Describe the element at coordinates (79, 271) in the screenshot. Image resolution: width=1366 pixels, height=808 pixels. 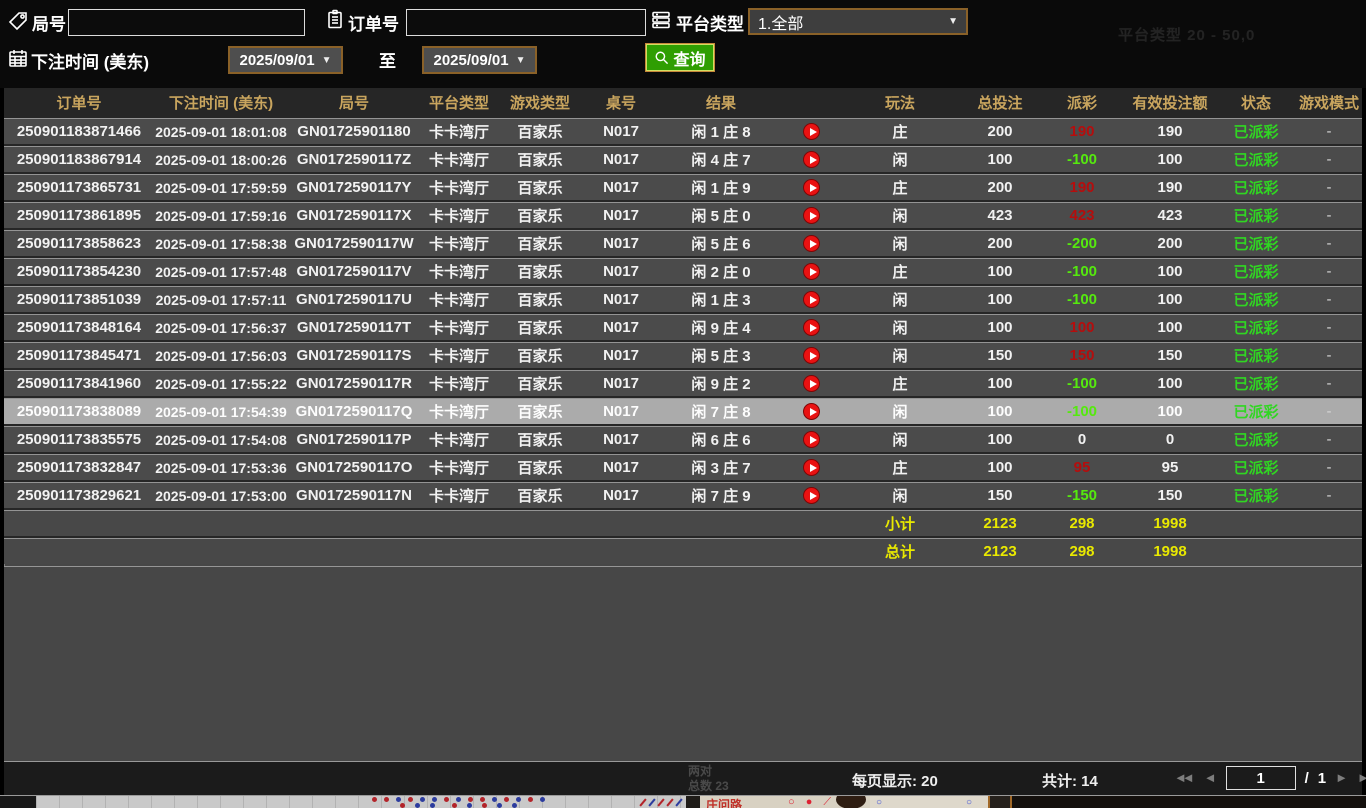
I see `cell-order-number: 250901173854230` at that location.